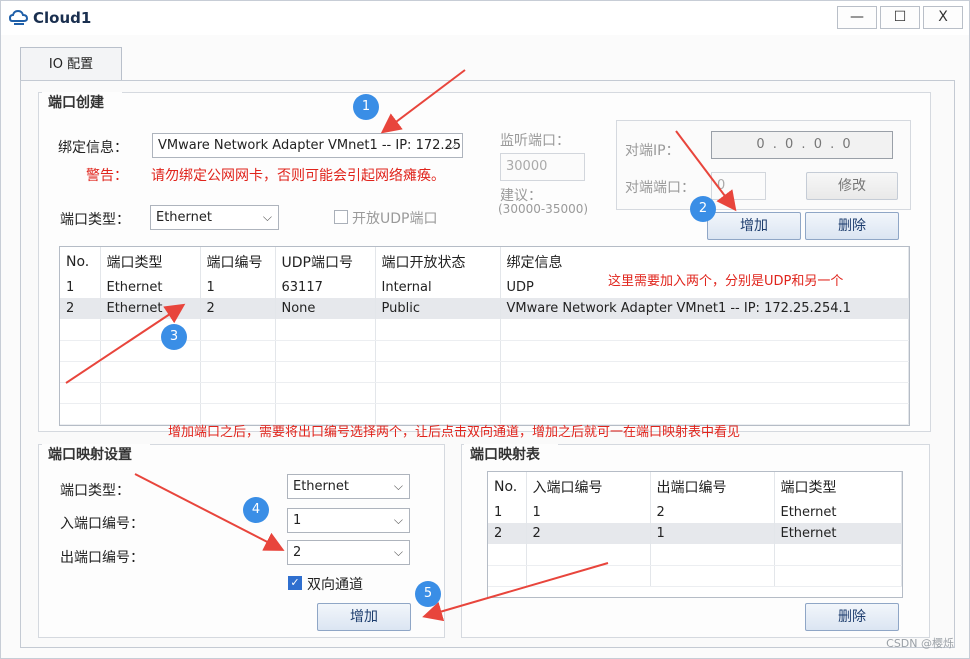 The image size is (970, 659). I want to click on step-marker-4: 4, so click(256, 510).